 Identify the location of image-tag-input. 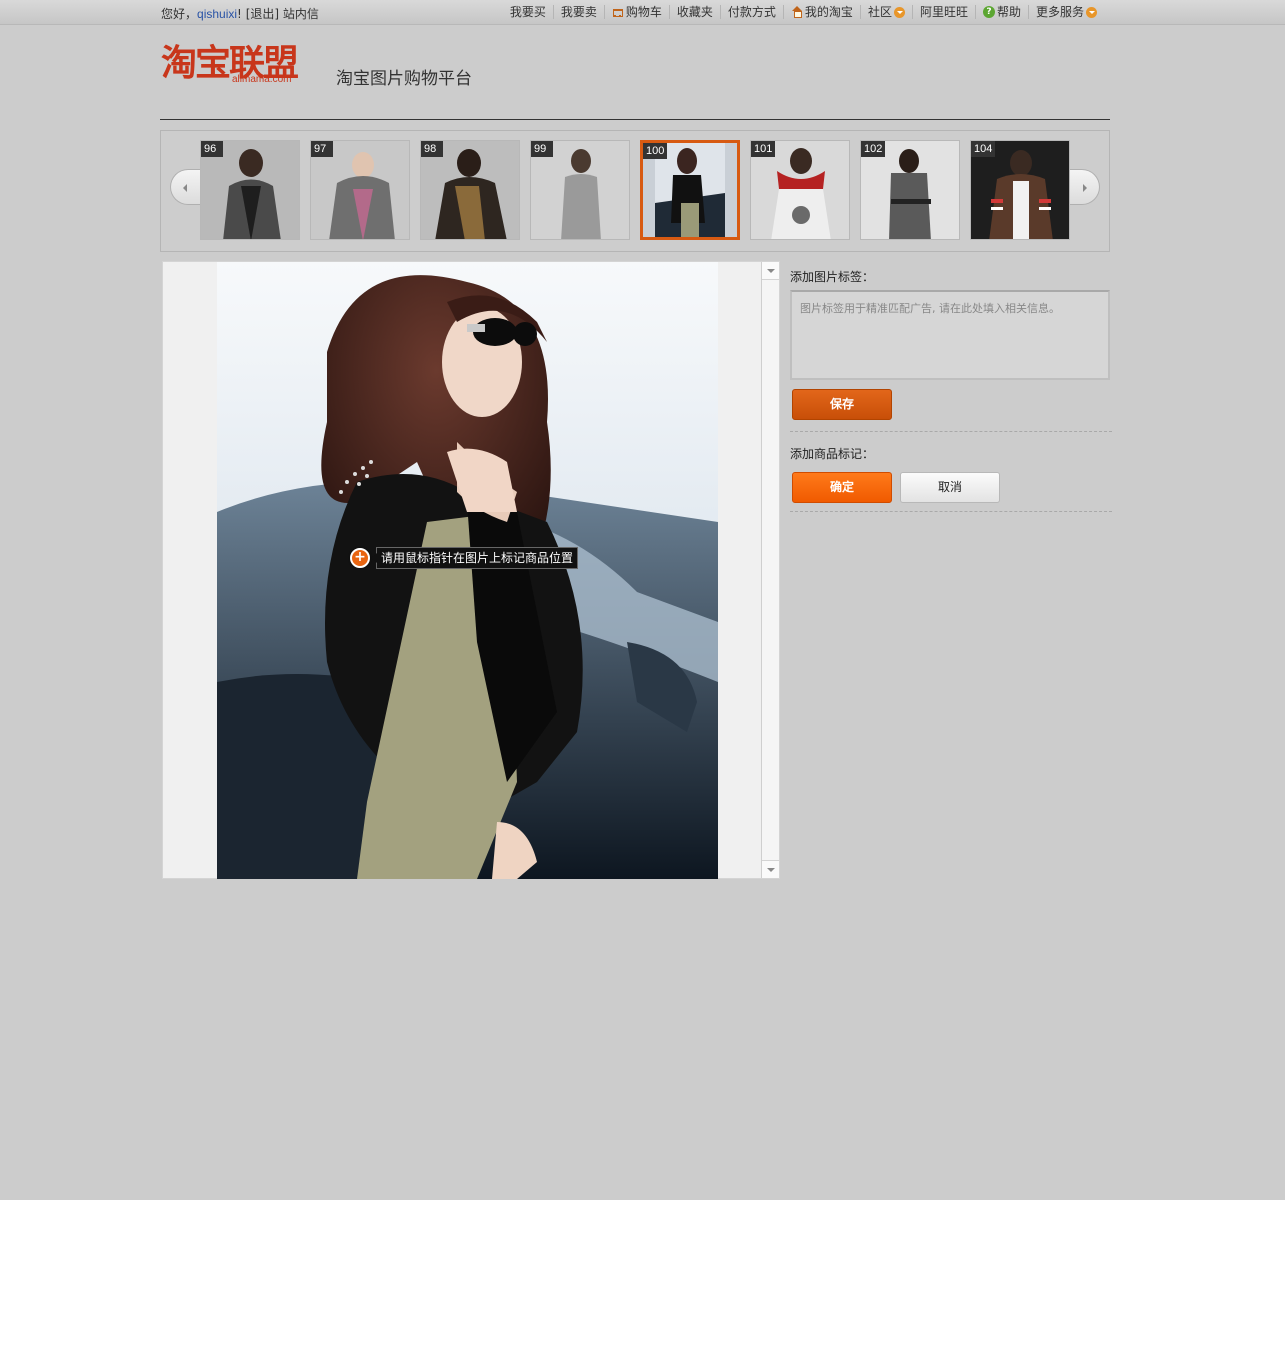
(950, 335).